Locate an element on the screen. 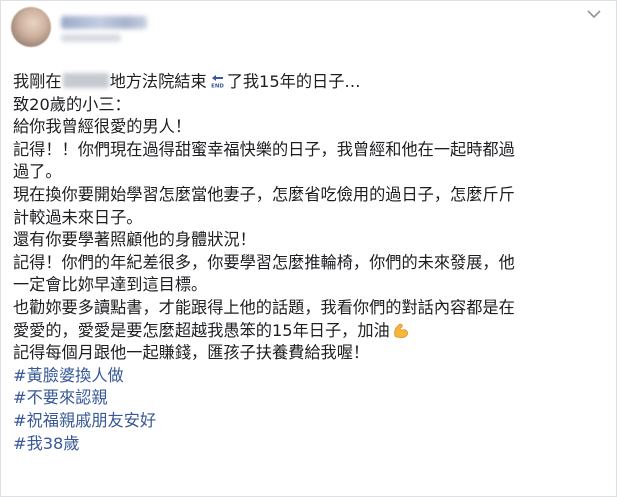 This screenshot has height=497, width=617. flexed-biceps-icon is located at coordinates (400, 330).